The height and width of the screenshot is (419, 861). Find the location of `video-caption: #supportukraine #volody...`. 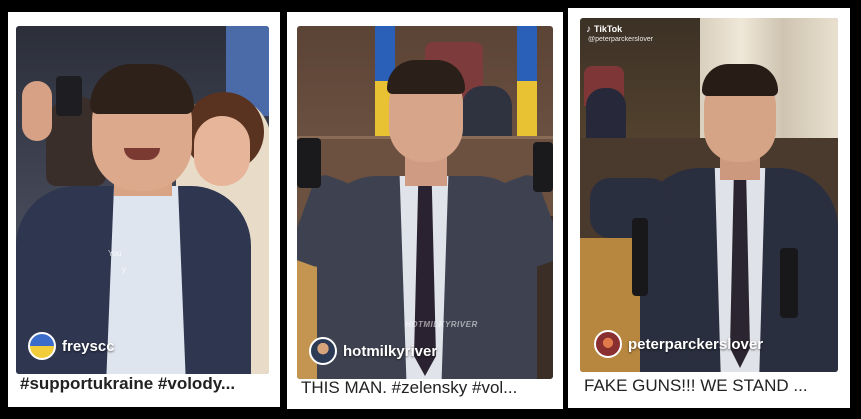

video-caption: #supportukraine #volody... is located at coordinates (146, 384).